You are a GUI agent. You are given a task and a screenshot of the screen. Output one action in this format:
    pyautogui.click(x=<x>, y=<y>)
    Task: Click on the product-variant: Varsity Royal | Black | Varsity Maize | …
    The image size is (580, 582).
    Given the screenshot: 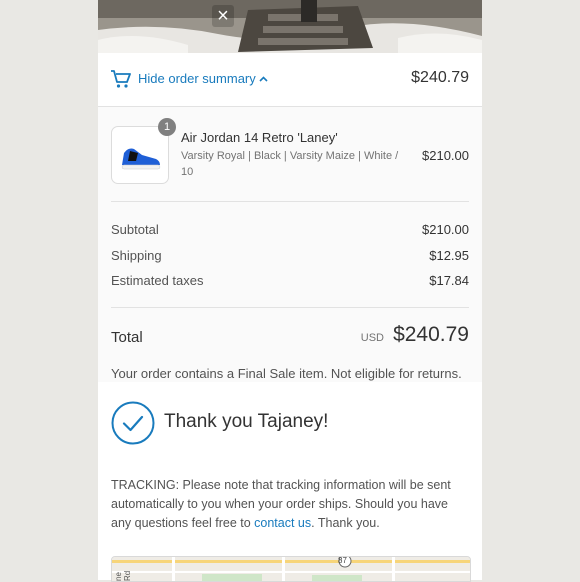 What is the action you would take?
    pyautogui.click(x=290, y=164)
    